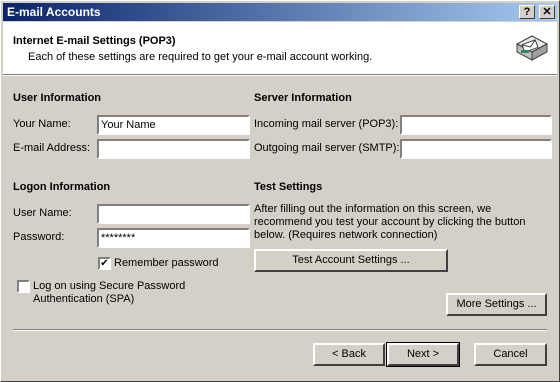 This screenshot has width=560, height=382. What do you see at coordinates (173, 214) in the screenshot?
I see `user-name-field` at bounding box center [173, 214].